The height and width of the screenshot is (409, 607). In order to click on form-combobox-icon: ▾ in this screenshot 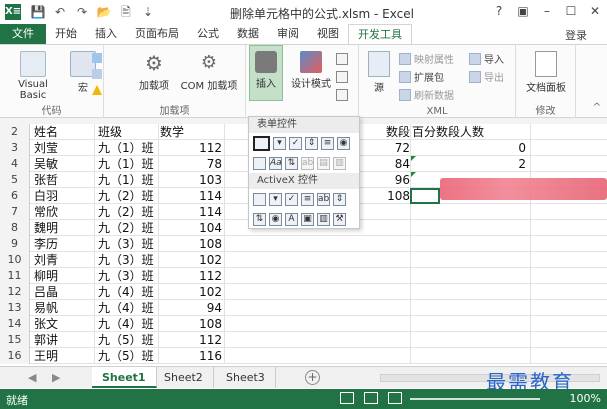, I will do `click(279, 143)`.